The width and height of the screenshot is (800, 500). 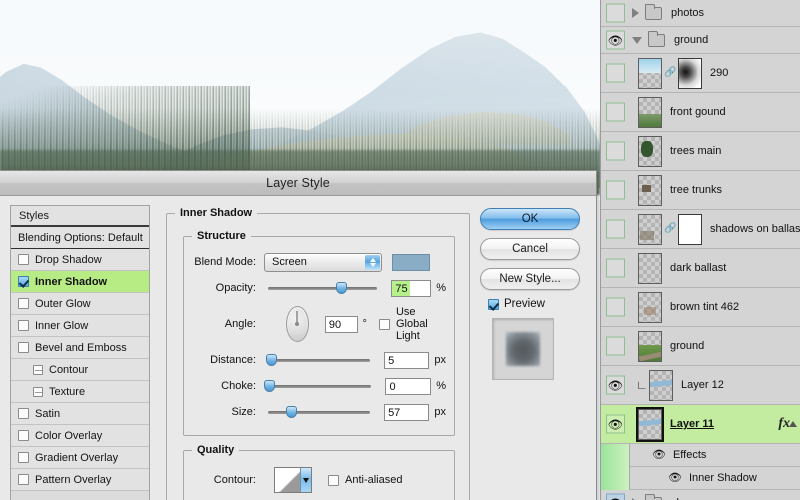 I want to click on cancel-button: Cancel, so click(x=530, y=249).